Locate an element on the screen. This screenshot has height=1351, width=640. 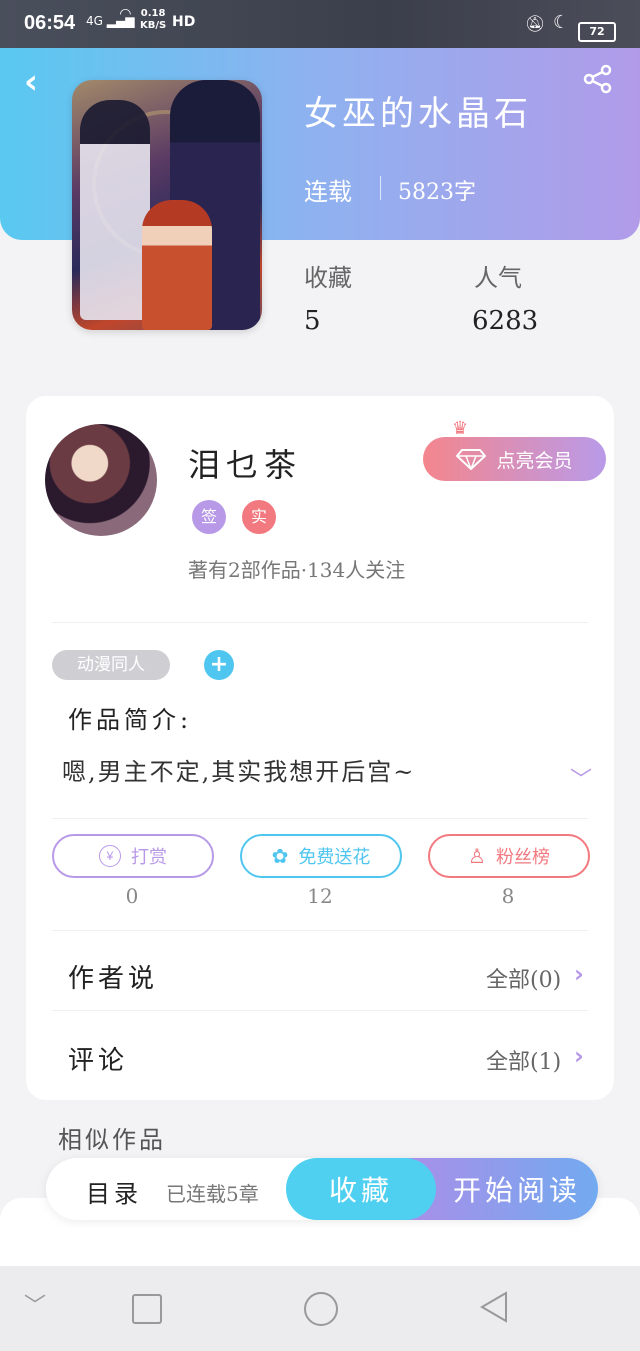
fan-ranking-label: 粉丝榜 is located at coordinates (522, 857).